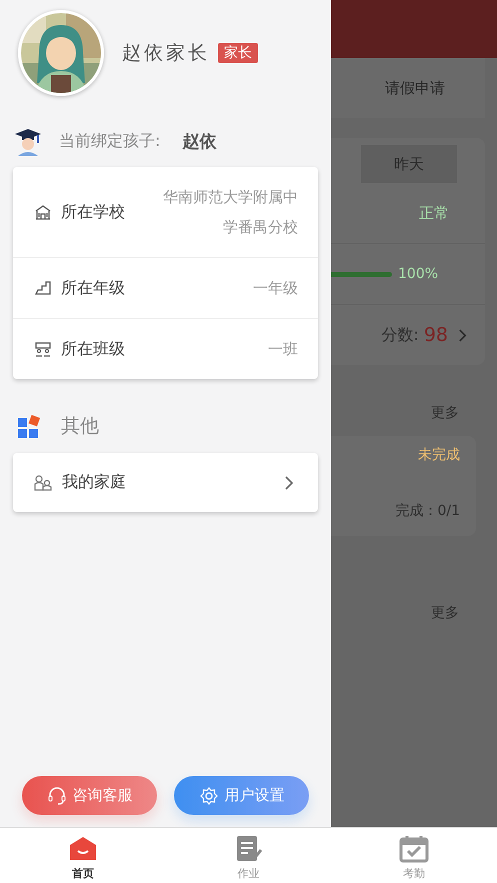 This screenshot has width=497, height=883. What do you see at coordinates (275, 288) in the screenshot?
I see `info-value: 一年级` at bounding box center [275, 288].